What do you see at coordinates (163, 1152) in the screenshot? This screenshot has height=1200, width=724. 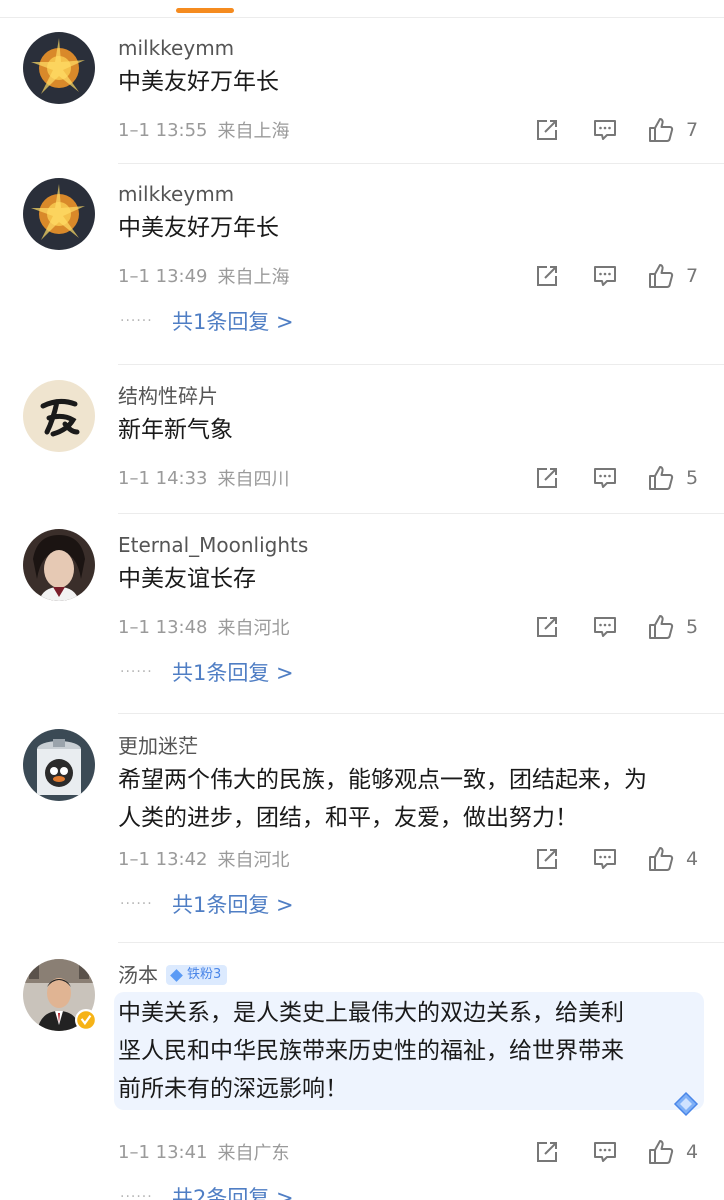 I see `comment-time: 1–1 13:41` at bounding box center [163, 1152].